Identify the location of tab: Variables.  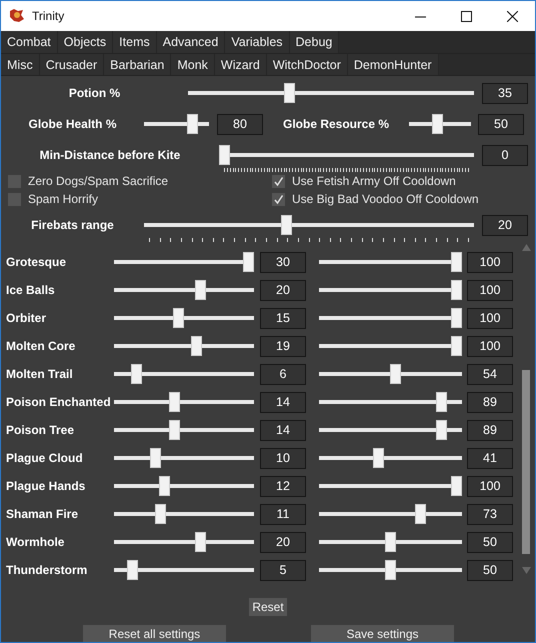
(257, 42).